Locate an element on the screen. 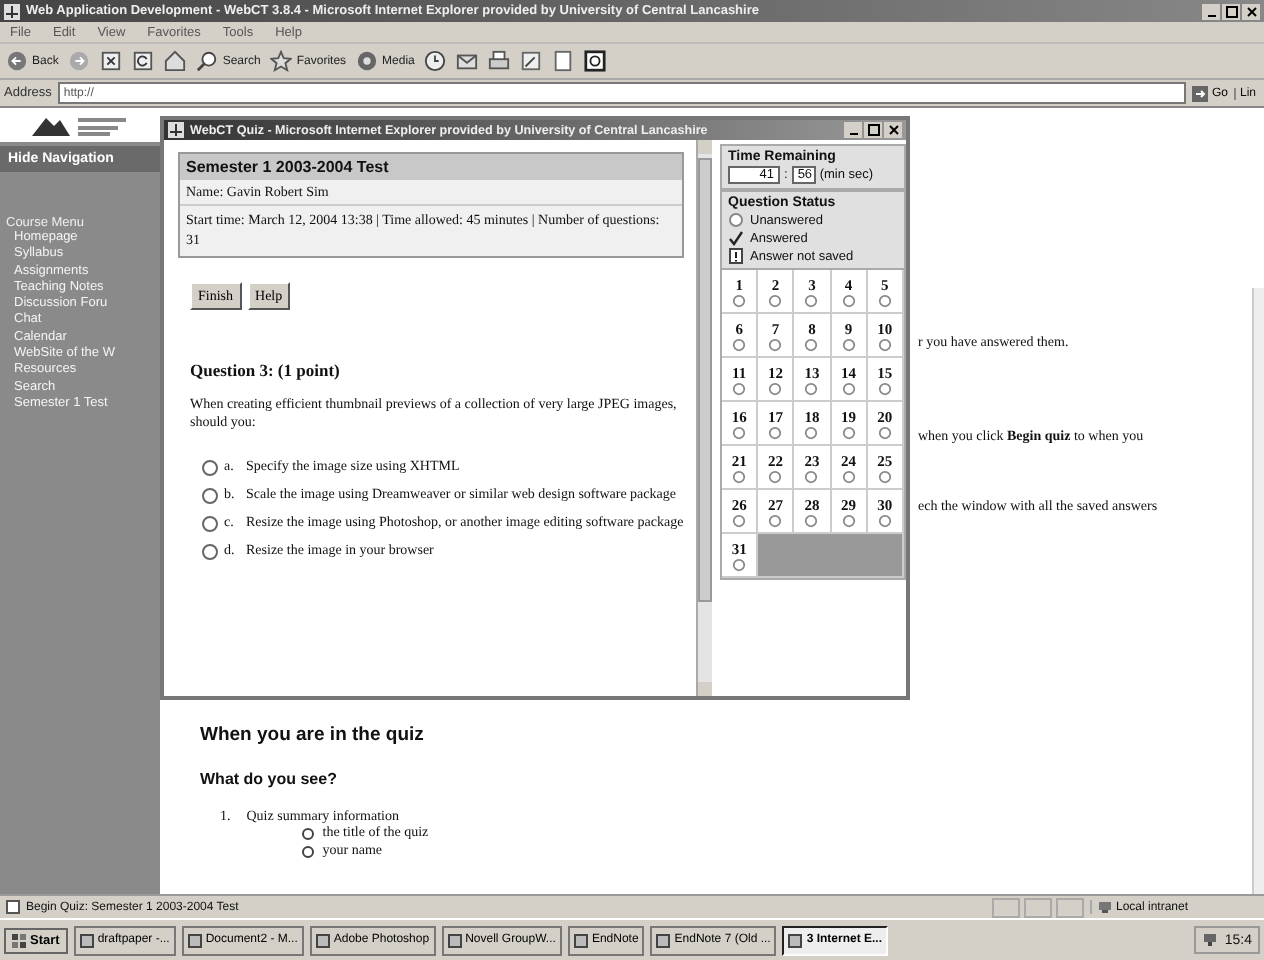 This screenshot has height=960, width=1264. quiz-title: Semester 1 2003-2004 Test is located at coordinates (431, 167).